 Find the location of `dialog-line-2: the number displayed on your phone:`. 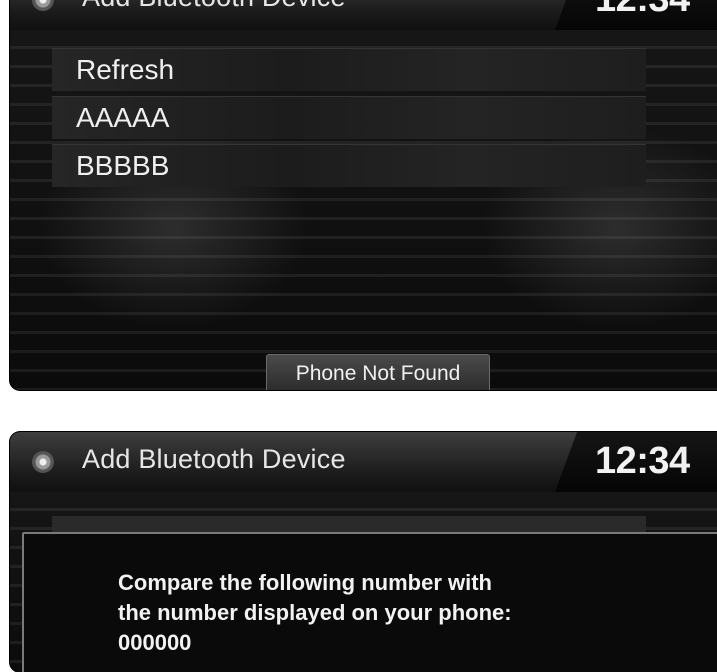

dialog-line-2: the number displayed on your phone: is located at coordinates (315, 612).